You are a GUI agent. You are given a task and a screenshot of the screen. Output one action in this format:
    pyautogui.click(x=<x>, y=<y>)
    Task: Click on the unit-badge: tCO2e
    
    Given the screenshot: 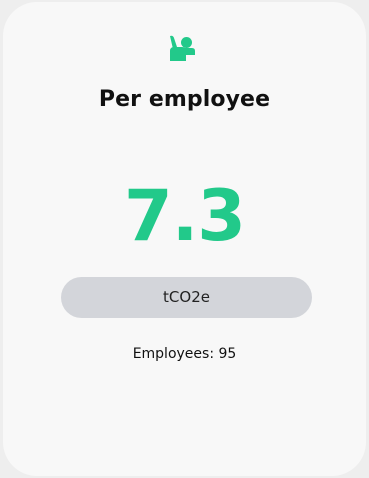 What is the action you would take?
    pyautogui.click(x=186, y=297)
    